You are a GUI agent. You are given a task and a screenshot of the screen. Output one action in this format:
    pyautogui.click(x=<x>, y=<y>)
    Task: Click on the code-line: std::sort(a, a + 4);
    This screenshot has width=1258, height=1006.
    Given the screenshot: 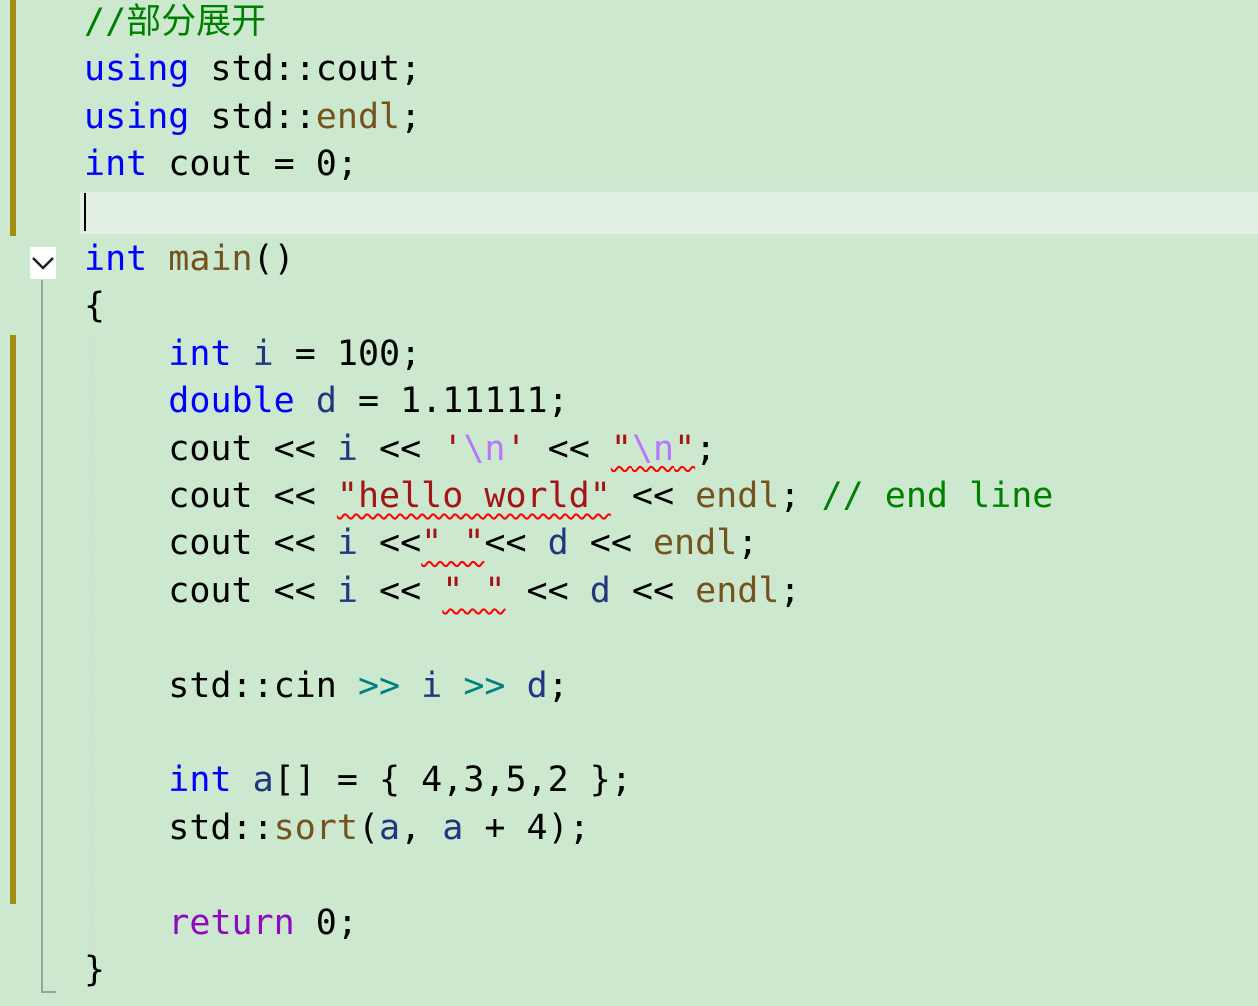 What is the action you would take?
    pyautogui.click(x=337, y=828)
    